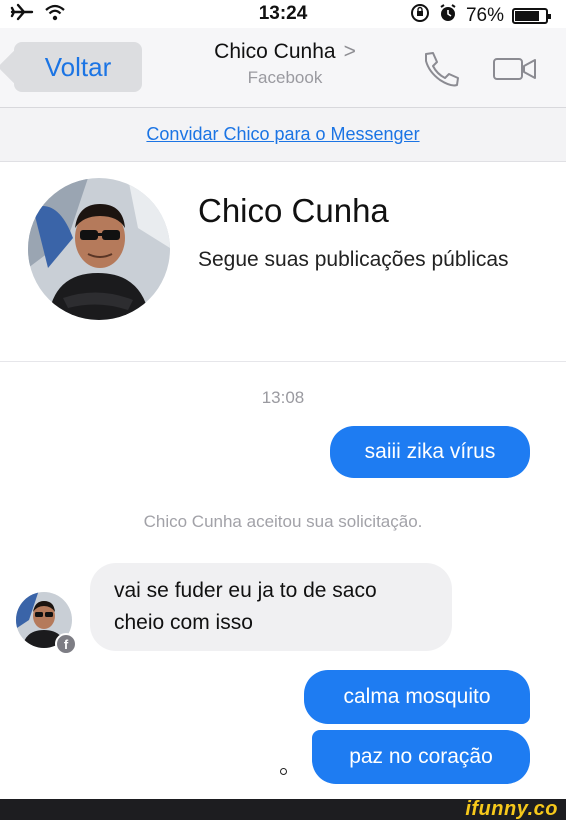 The width and height of the screenshot is (566, 820). Describe the element at coordinates (349, 51) in the screenshot. I see `chevron-right-icon: >` at that location.